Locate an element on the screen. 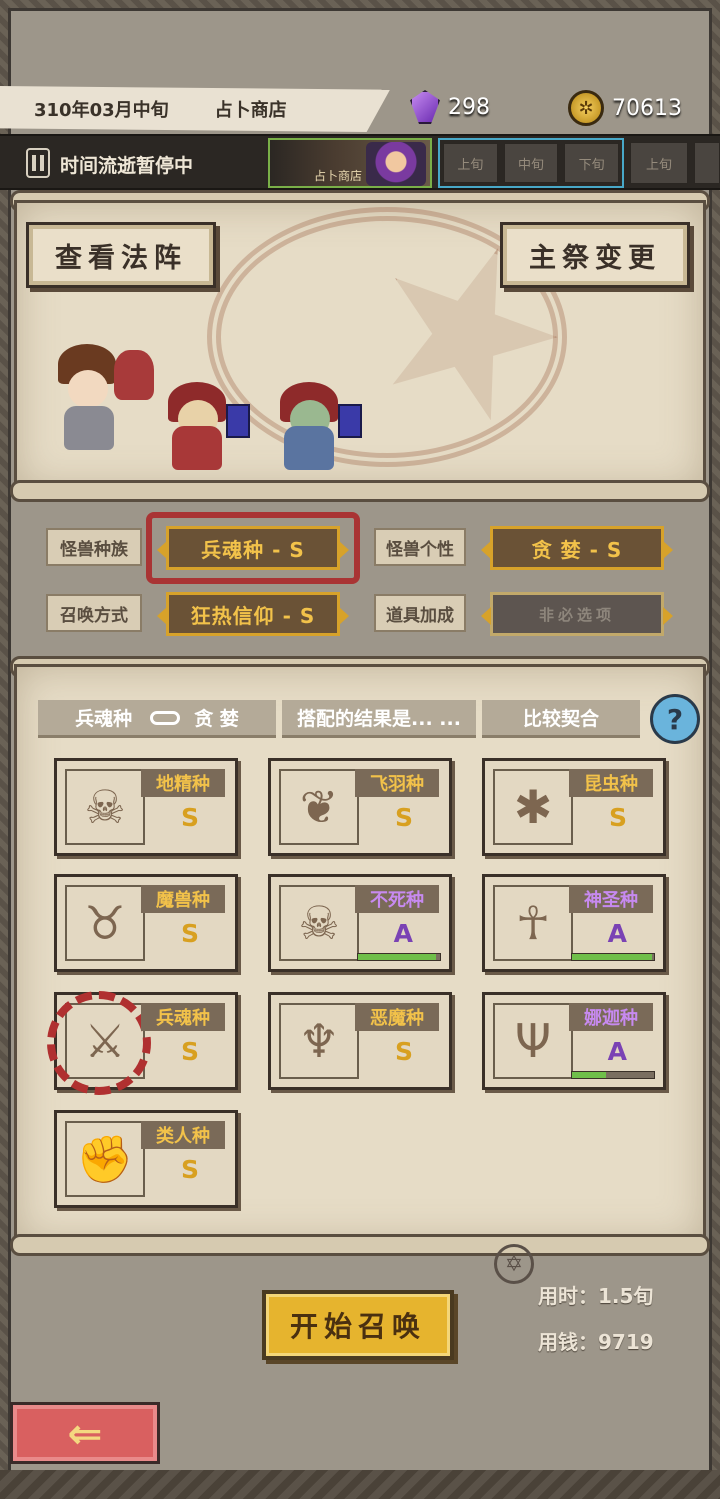 Image resolution: width=720 pixels, height=1499 pixels. personality-value: 贪 婪 - S is located at coordinates (577, 549).